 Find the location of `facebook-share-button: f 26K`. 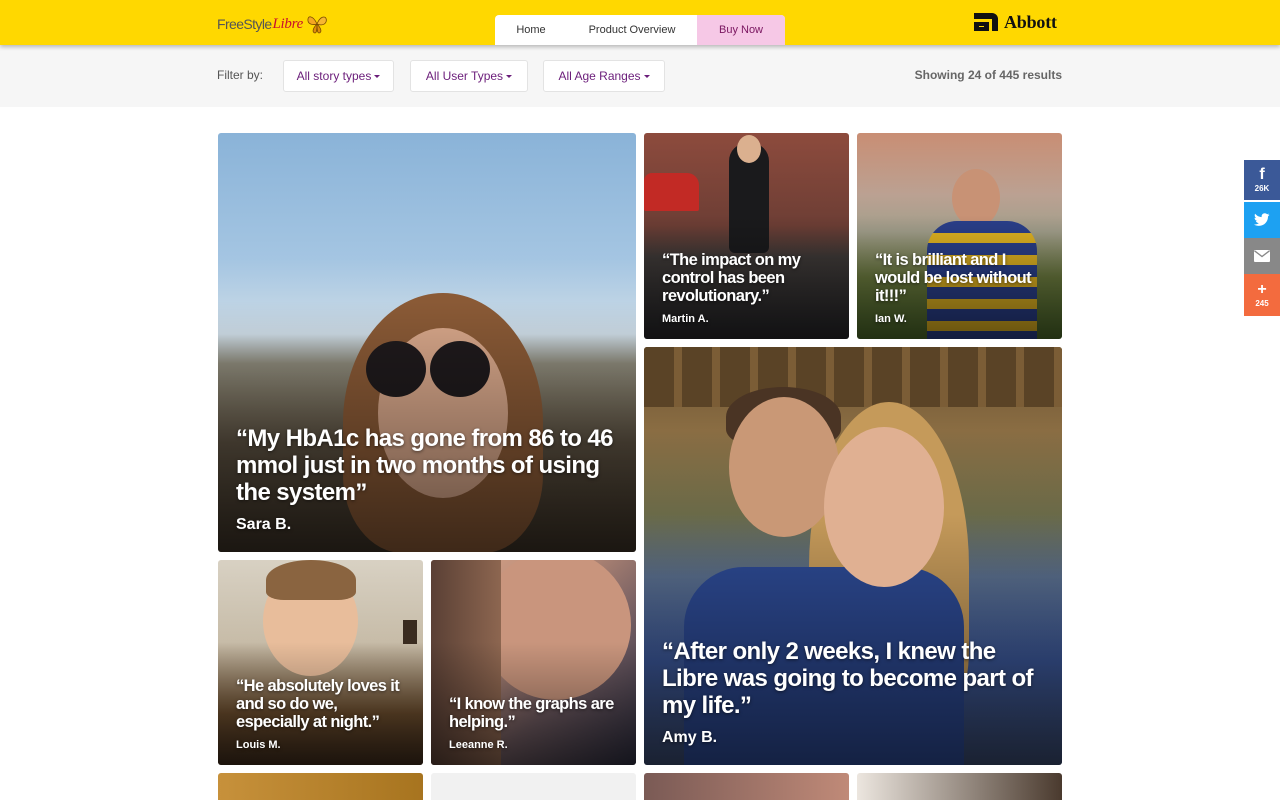

facebook-share-button: f 26K is located at coordinates (1262, 180).